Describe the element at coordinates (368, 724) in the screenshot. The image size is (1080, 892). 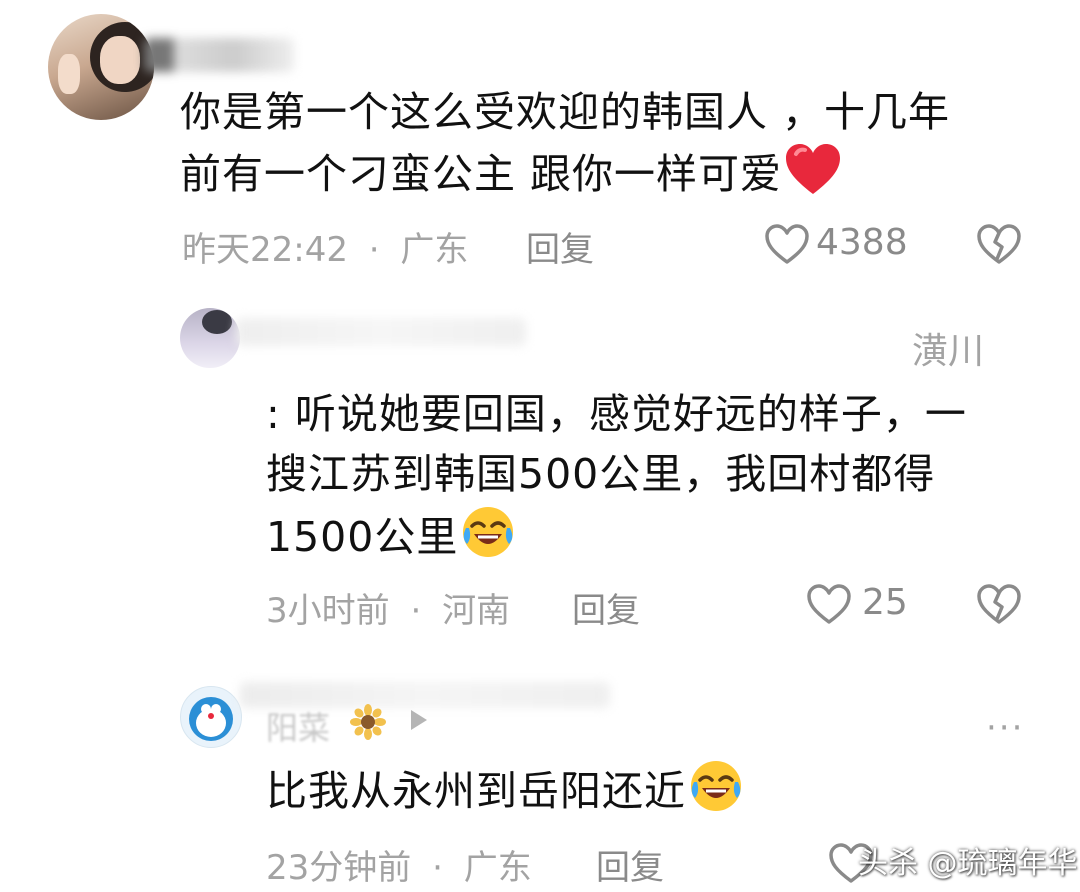
I see `sunflower-icon` at that location.